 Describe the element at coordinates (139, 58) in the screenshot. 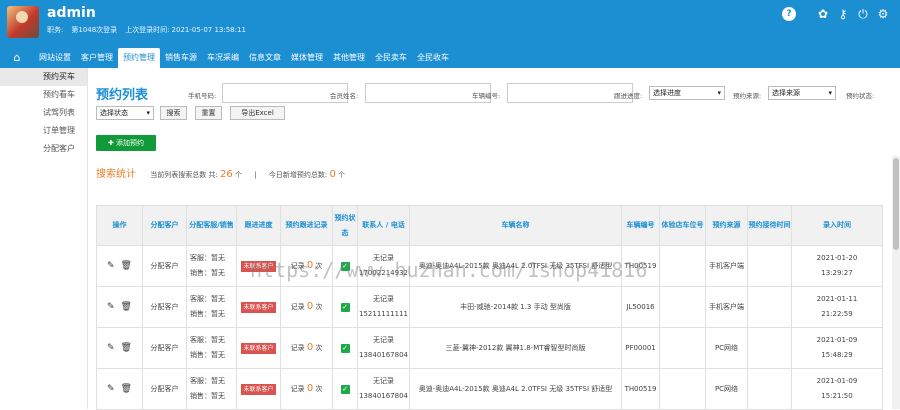

I see `nav-appointment-management: 预约管理` at that location.